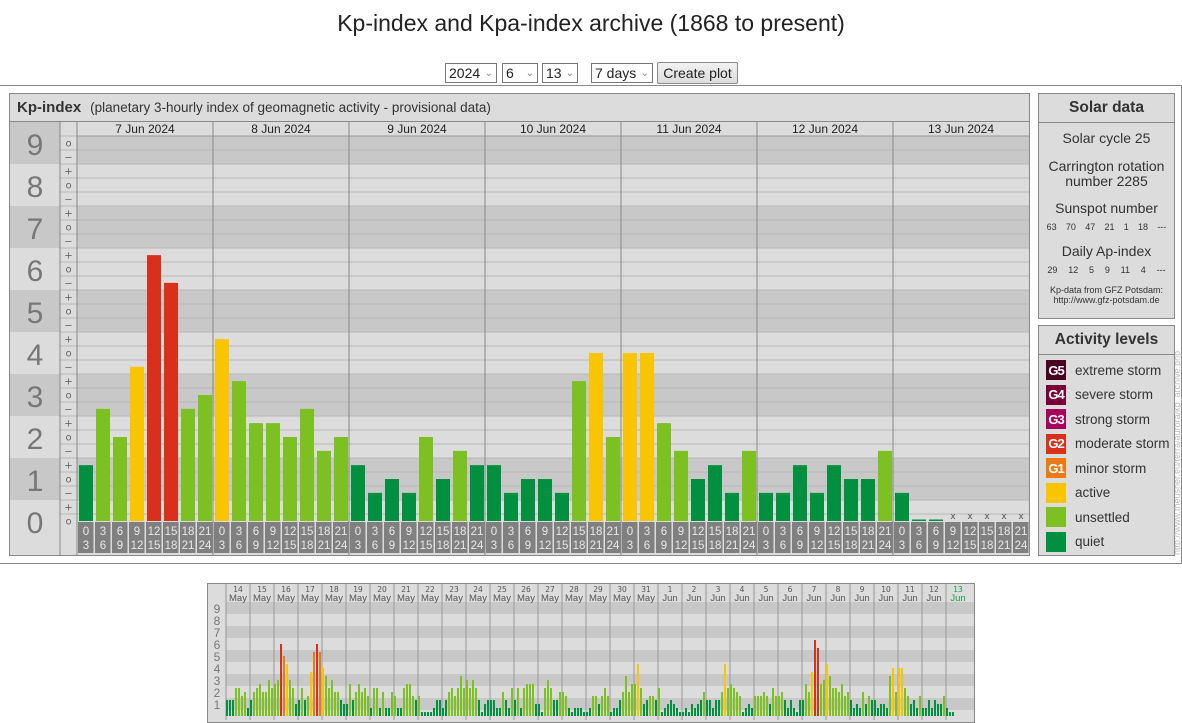  Describe the element at coordinates (1070, 227) in the screenshot. I see `sunspot-value: 70` at that location.